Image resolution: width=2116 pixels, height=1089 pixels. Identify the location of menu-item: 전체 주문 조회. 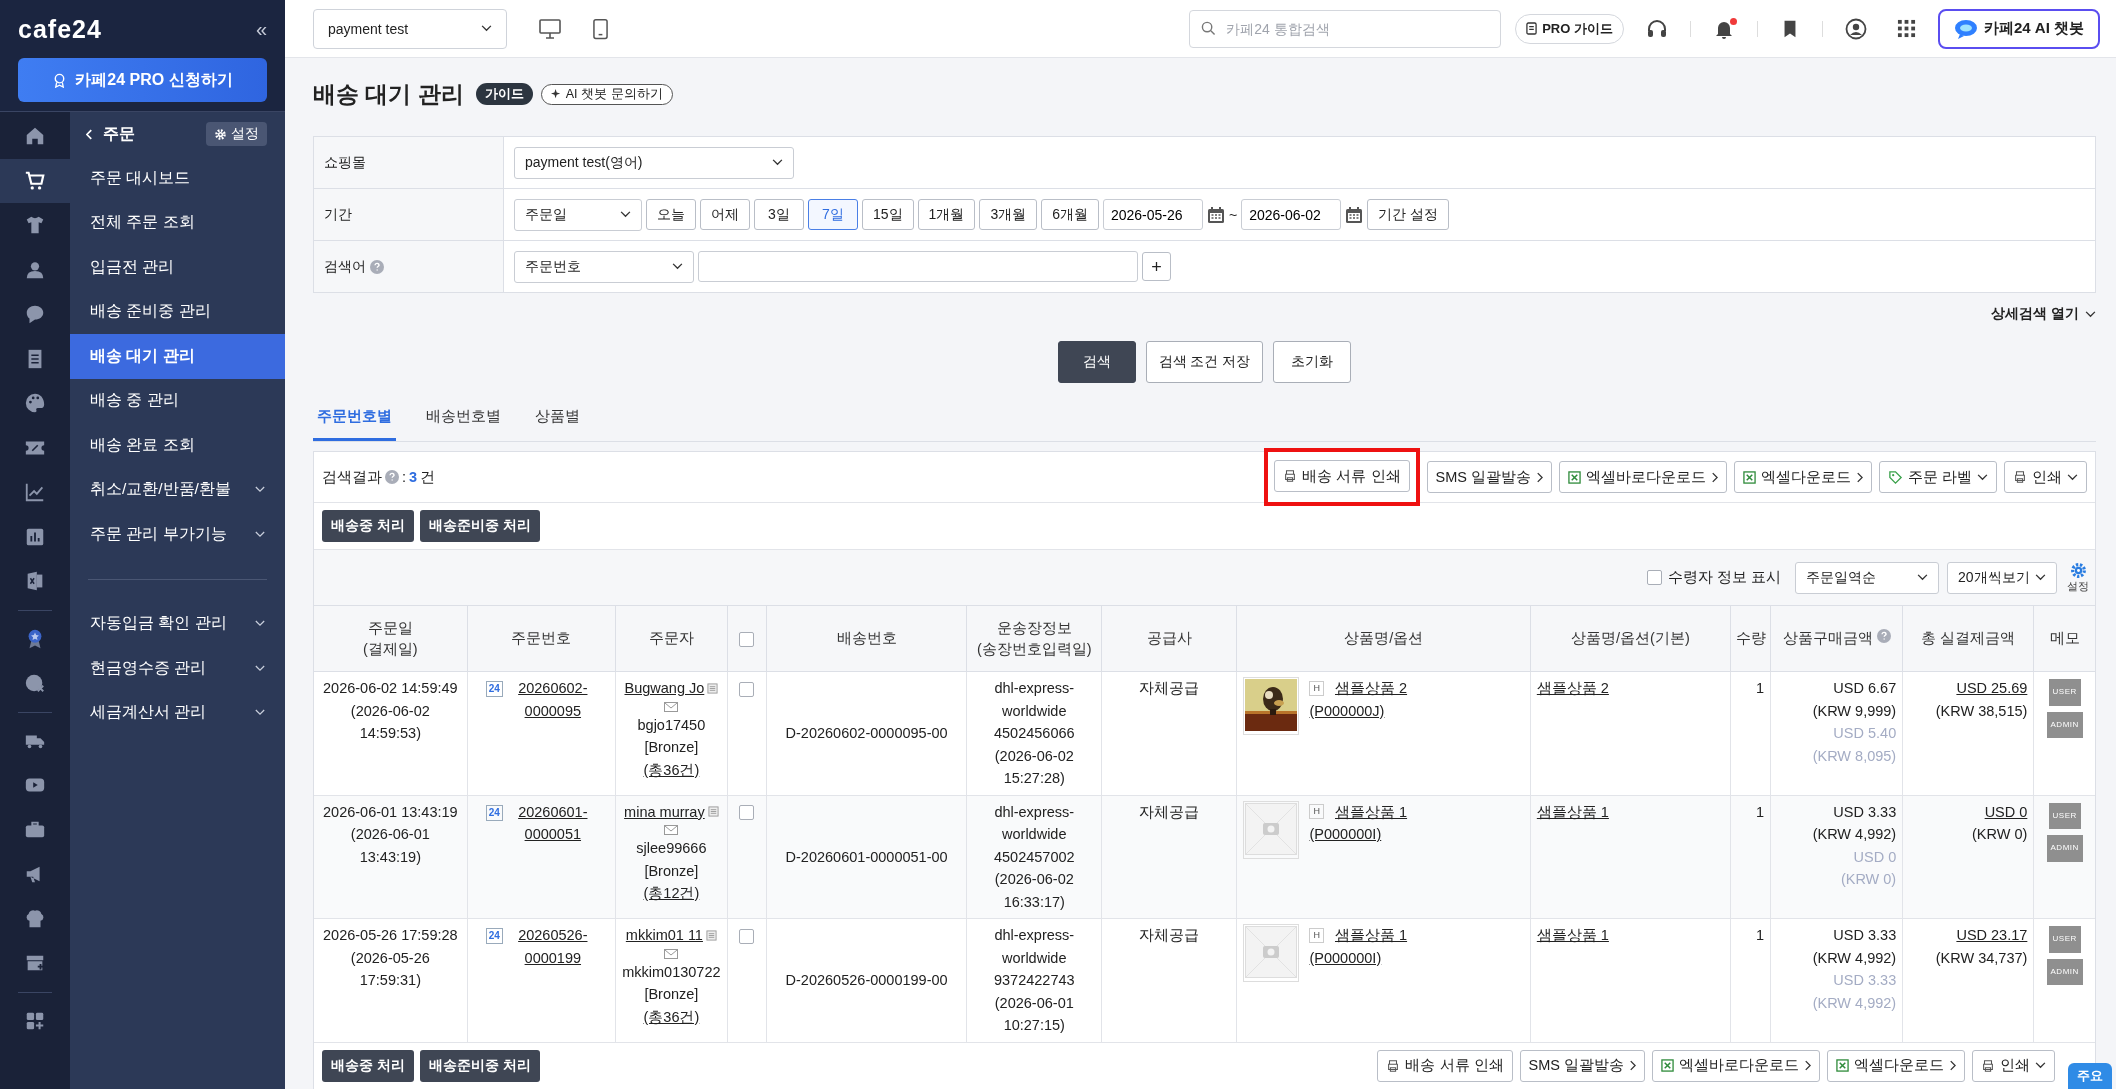
(177, 222).